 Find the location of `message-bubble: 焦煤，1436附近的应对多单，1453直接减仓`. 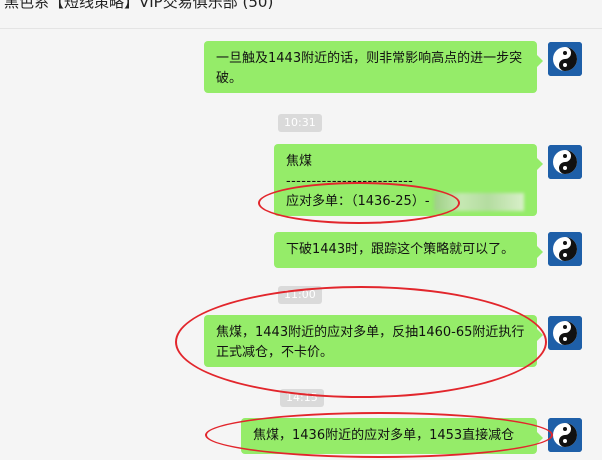

message-bubble: 焦煤，1436附近的应对多单，1453直接减仓 is located at coordinates (392, 436).